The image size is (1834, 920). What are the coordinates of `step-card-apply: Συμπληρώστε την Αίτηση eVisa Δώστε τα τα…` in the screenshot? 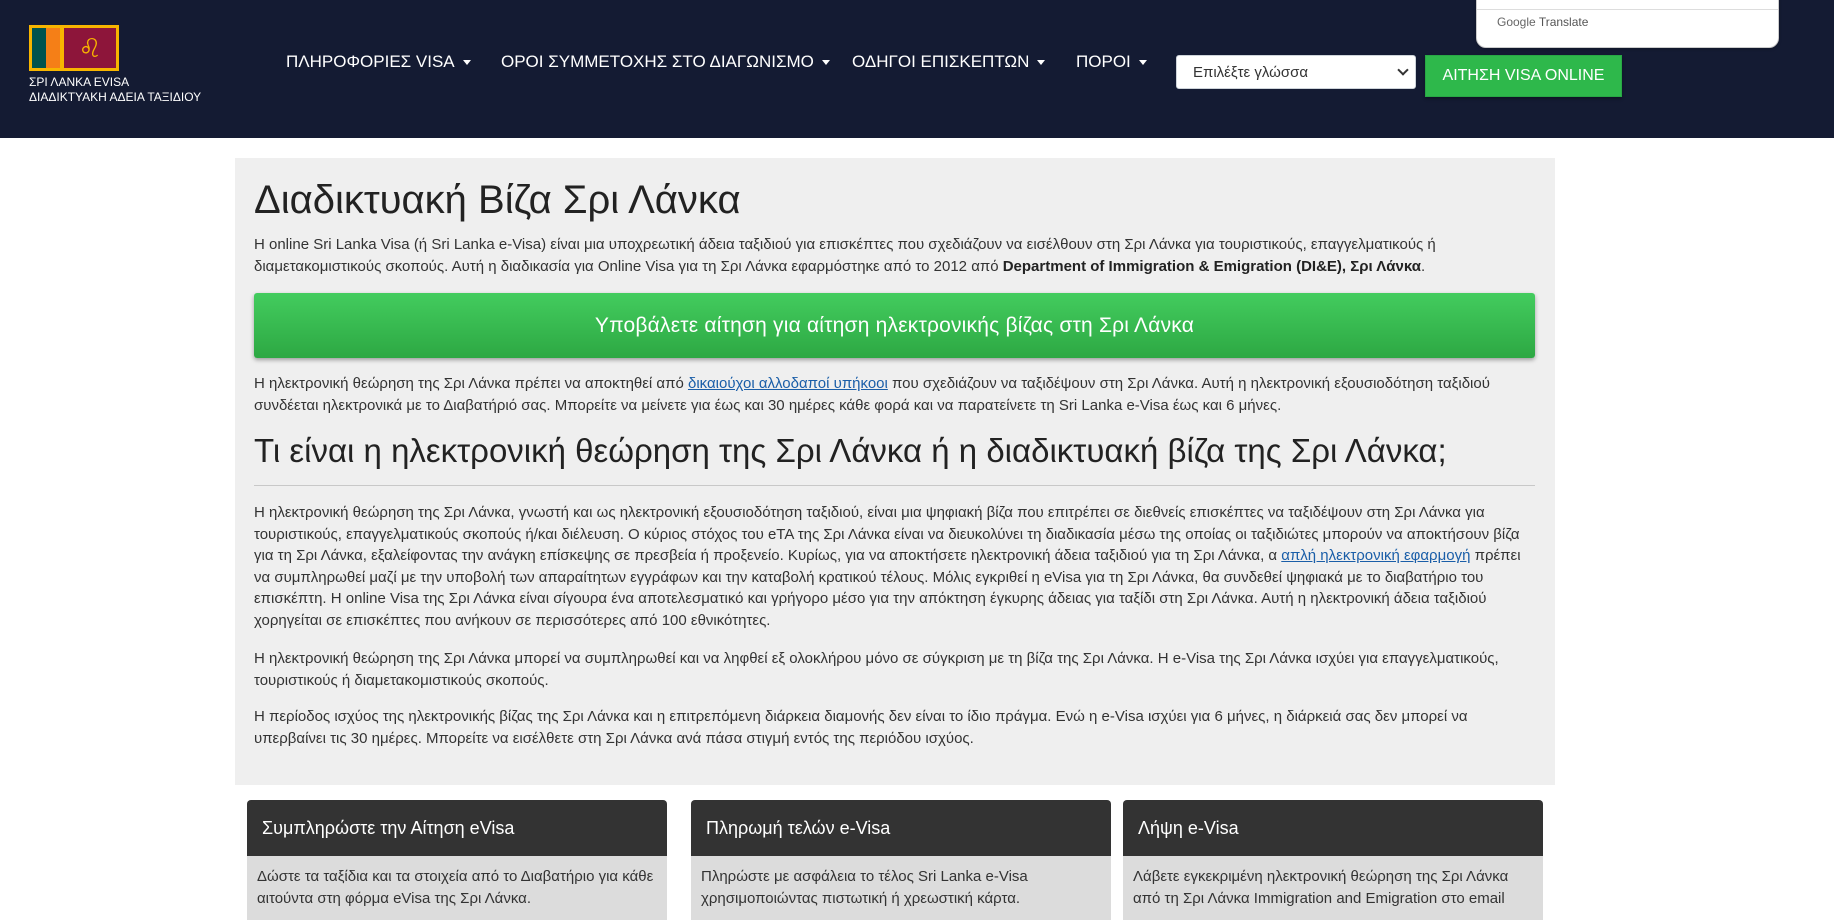 It's located at (457, 860).